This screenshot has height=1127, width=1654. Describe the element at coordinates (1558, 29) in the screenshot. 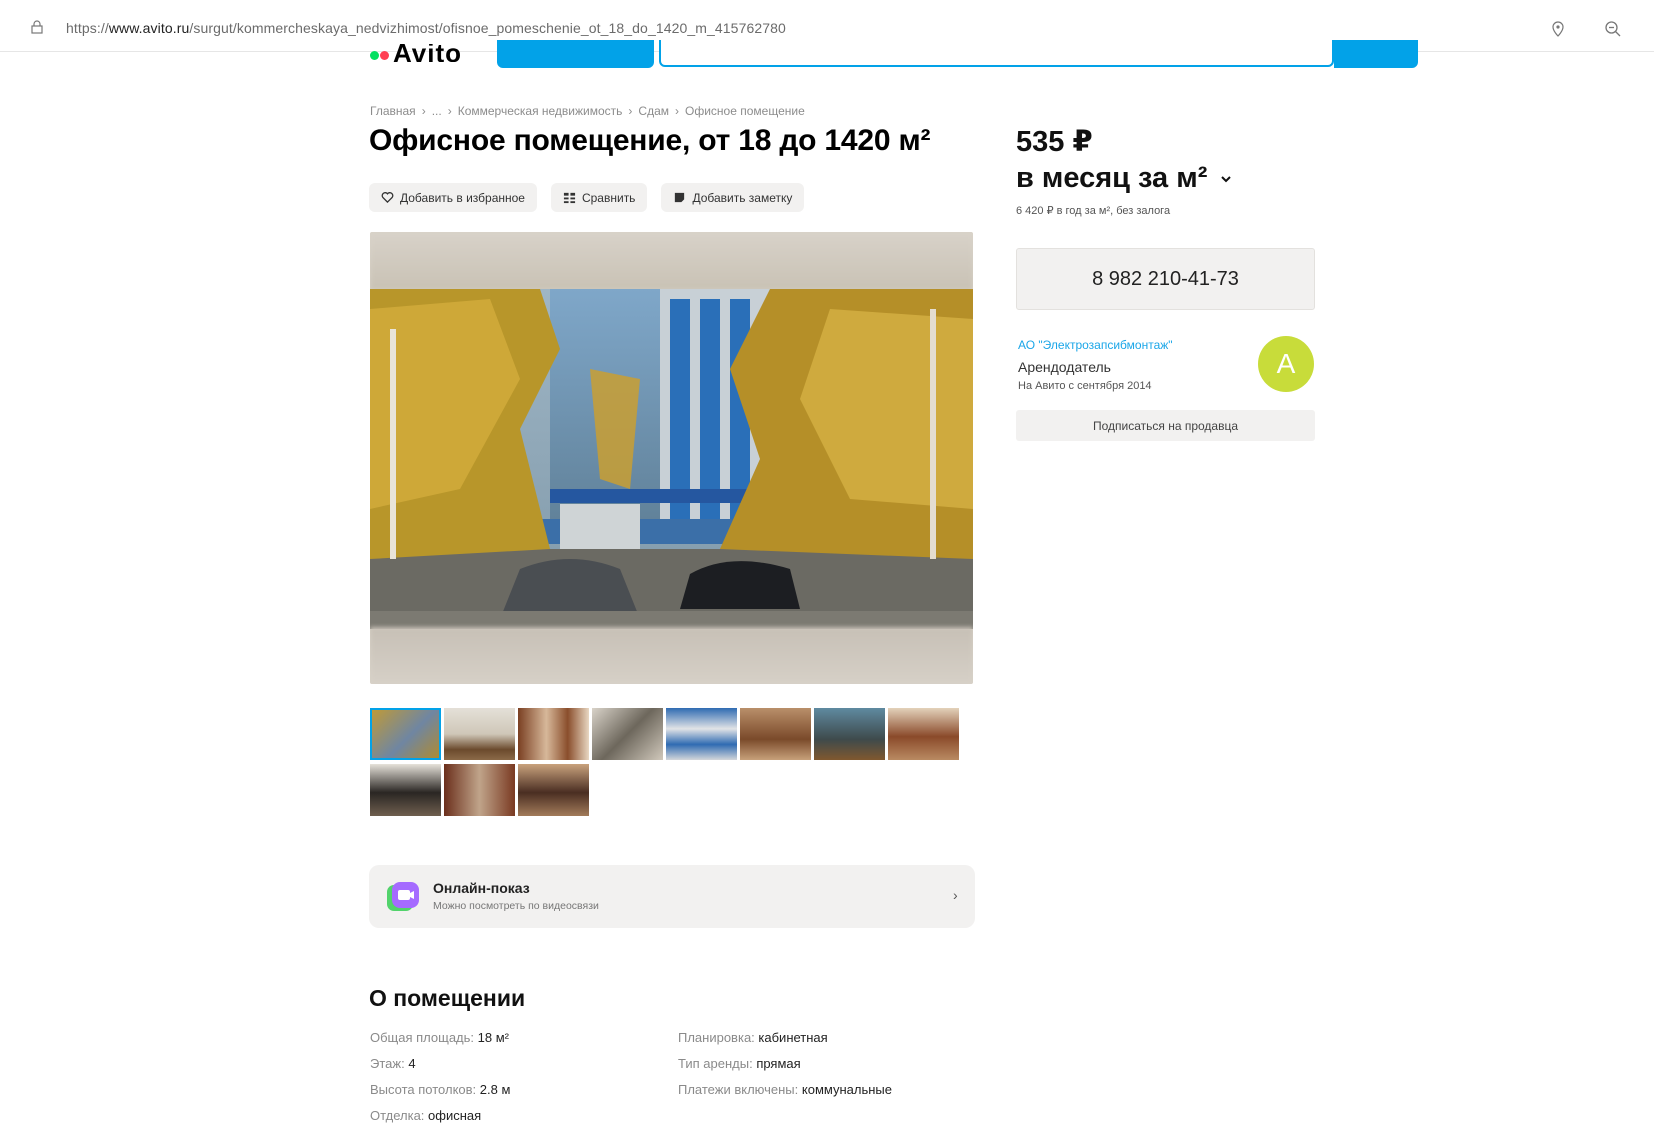

I see `location-pin-icon` at that location.